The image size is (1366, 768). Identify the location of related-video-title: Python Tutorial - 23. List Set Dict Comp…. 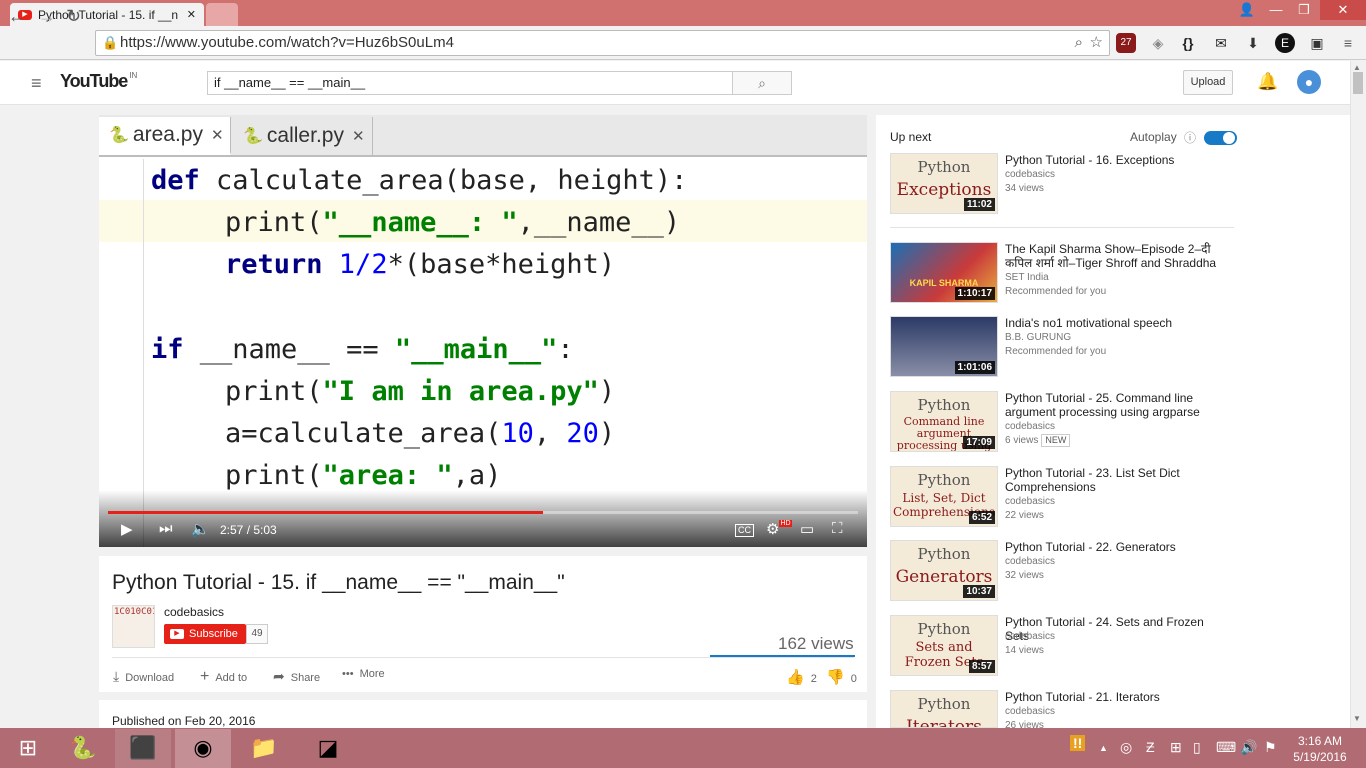
(1117, 480).